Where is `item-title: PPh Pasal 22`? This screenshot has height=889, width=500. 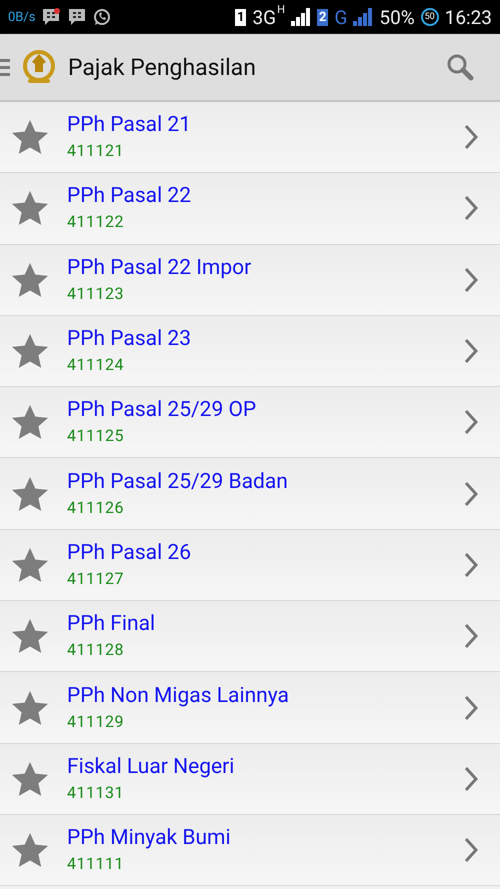 item-title: PPh Pasal 22 is located at coordinates (129, 196).